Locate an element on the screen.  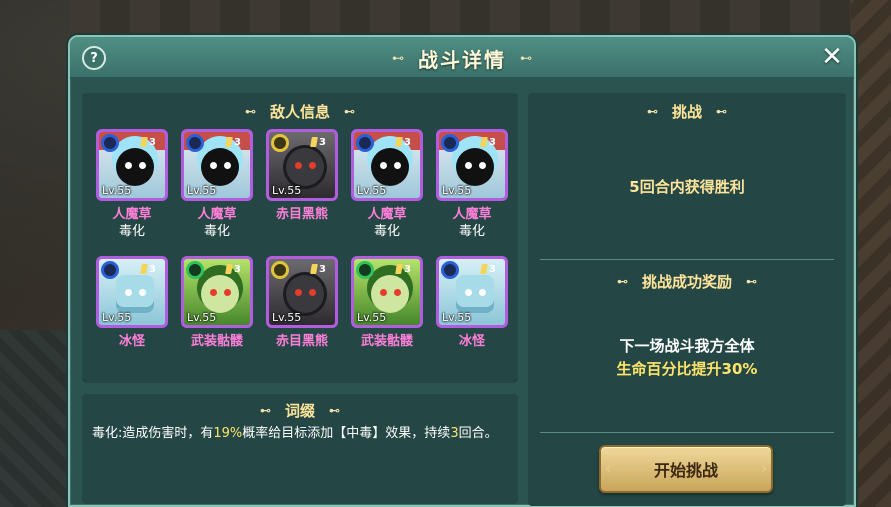
background-scenery-left is located at coordinates (35, 418).